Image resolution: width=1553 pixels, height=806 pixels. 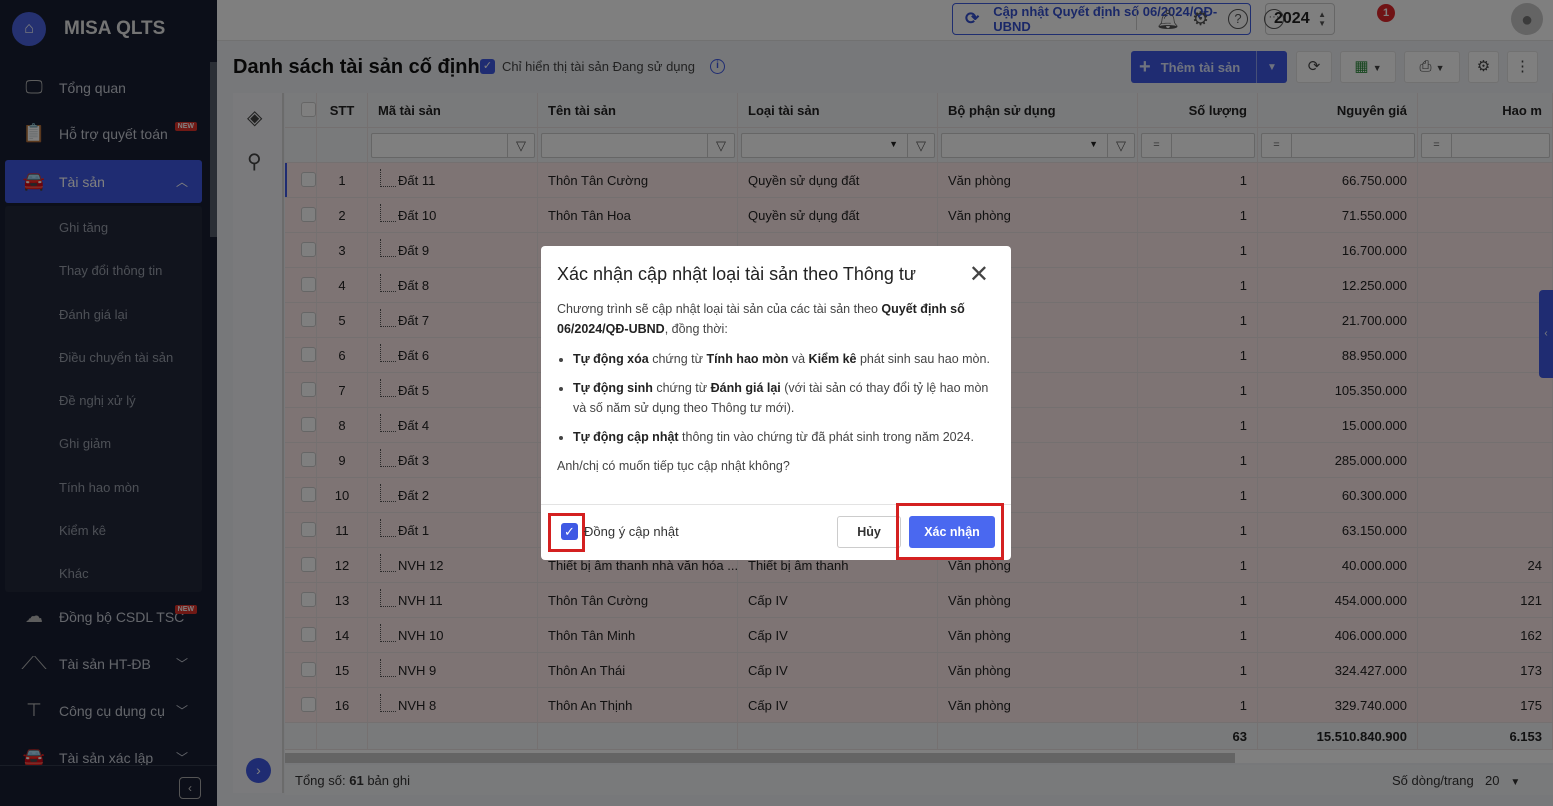 I want to click on agree-checkbox: ✓ Đồng ý cập nhật, so click(x=620, y=531).